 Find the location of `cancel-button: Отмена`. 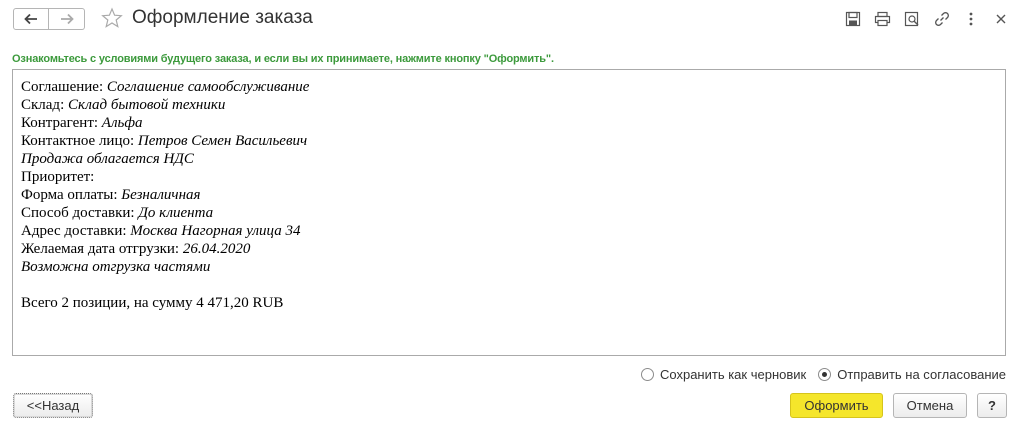

cancel-button: Отмена is located at coordinates (930, 405).